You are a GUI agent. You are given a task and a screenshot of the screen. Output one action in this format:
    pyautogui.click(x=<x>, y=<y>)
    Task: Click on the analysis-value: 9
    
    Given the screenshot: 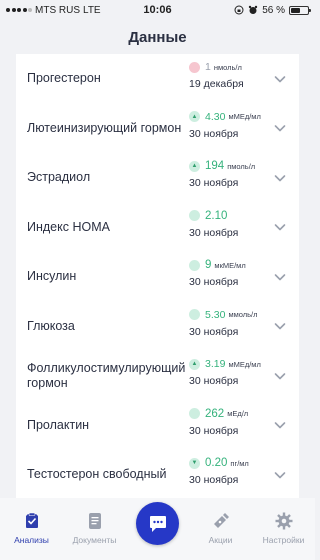 What is the action you would take?
    pyautogui.click(x=208, y=265)
    